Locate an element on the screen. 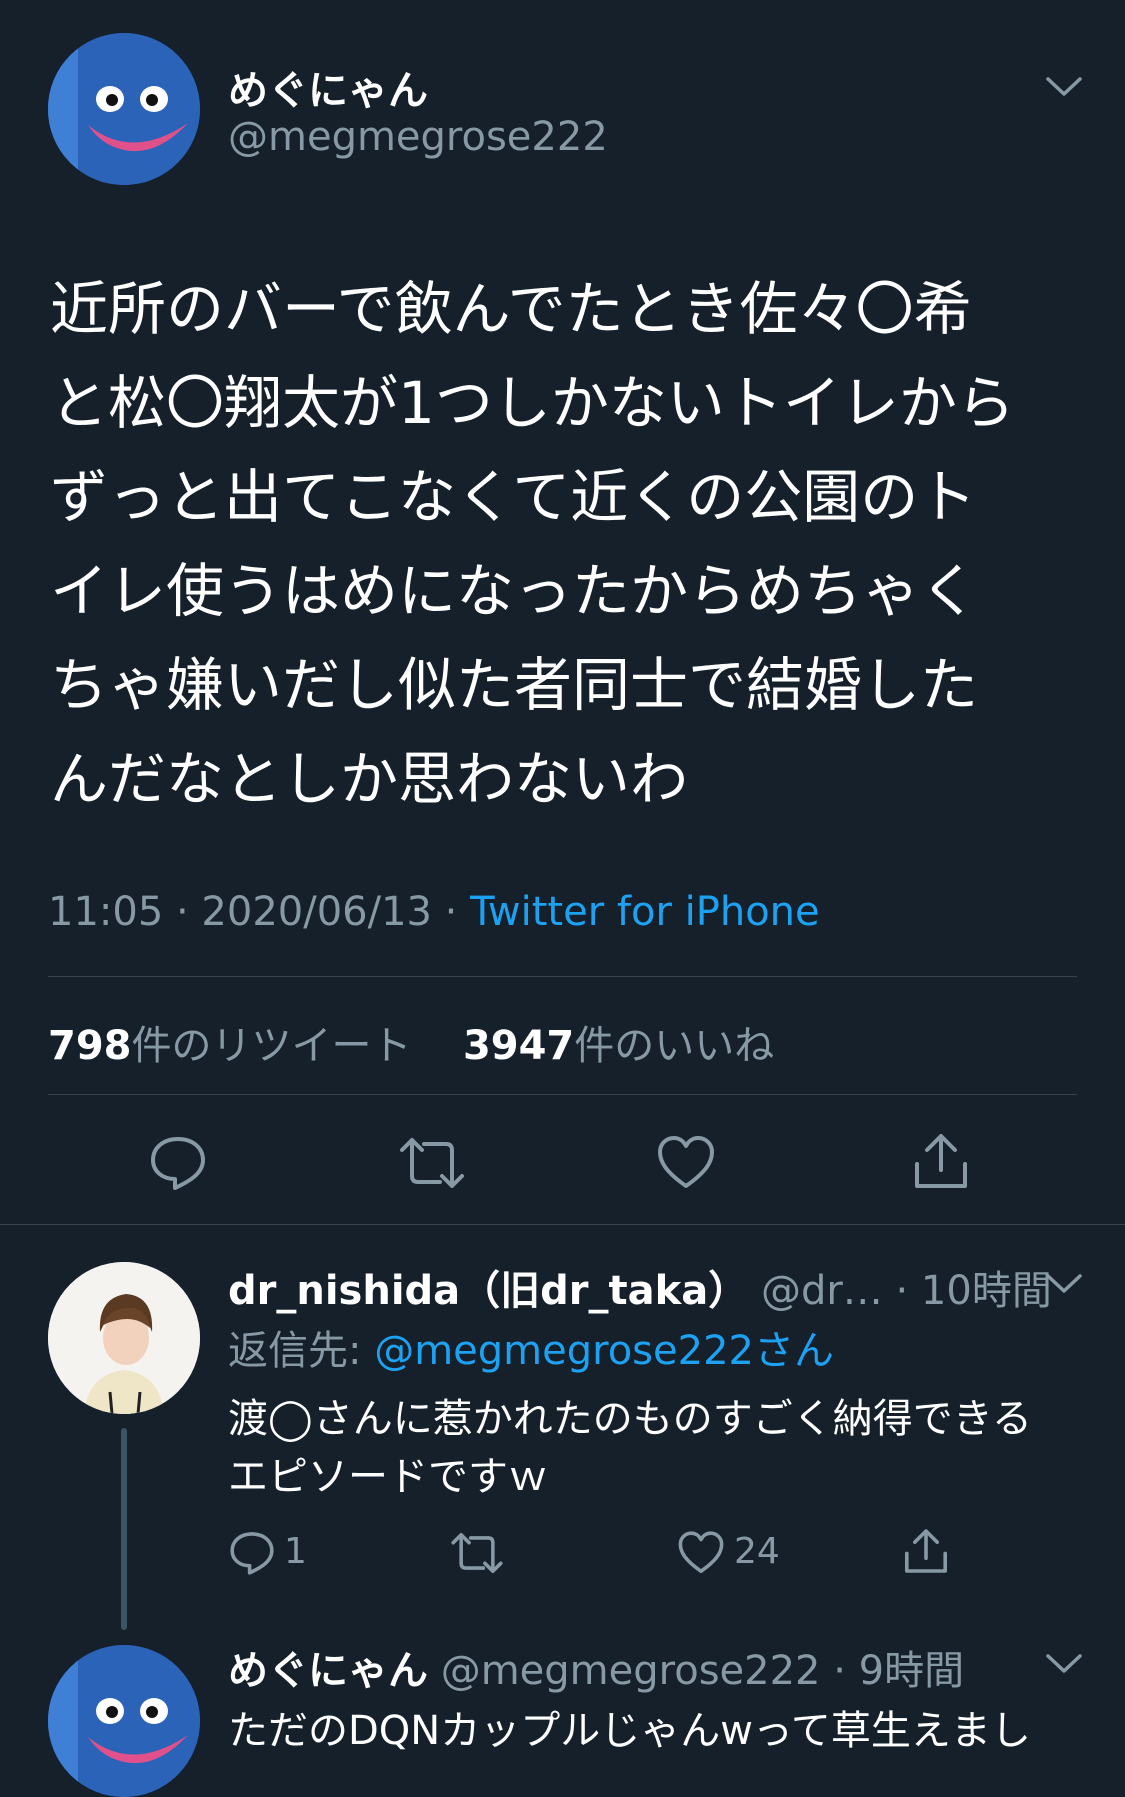 The width and height of the screenshot is (1125, 1797). reply-author-avatar is located at coordinates (124, 1338).